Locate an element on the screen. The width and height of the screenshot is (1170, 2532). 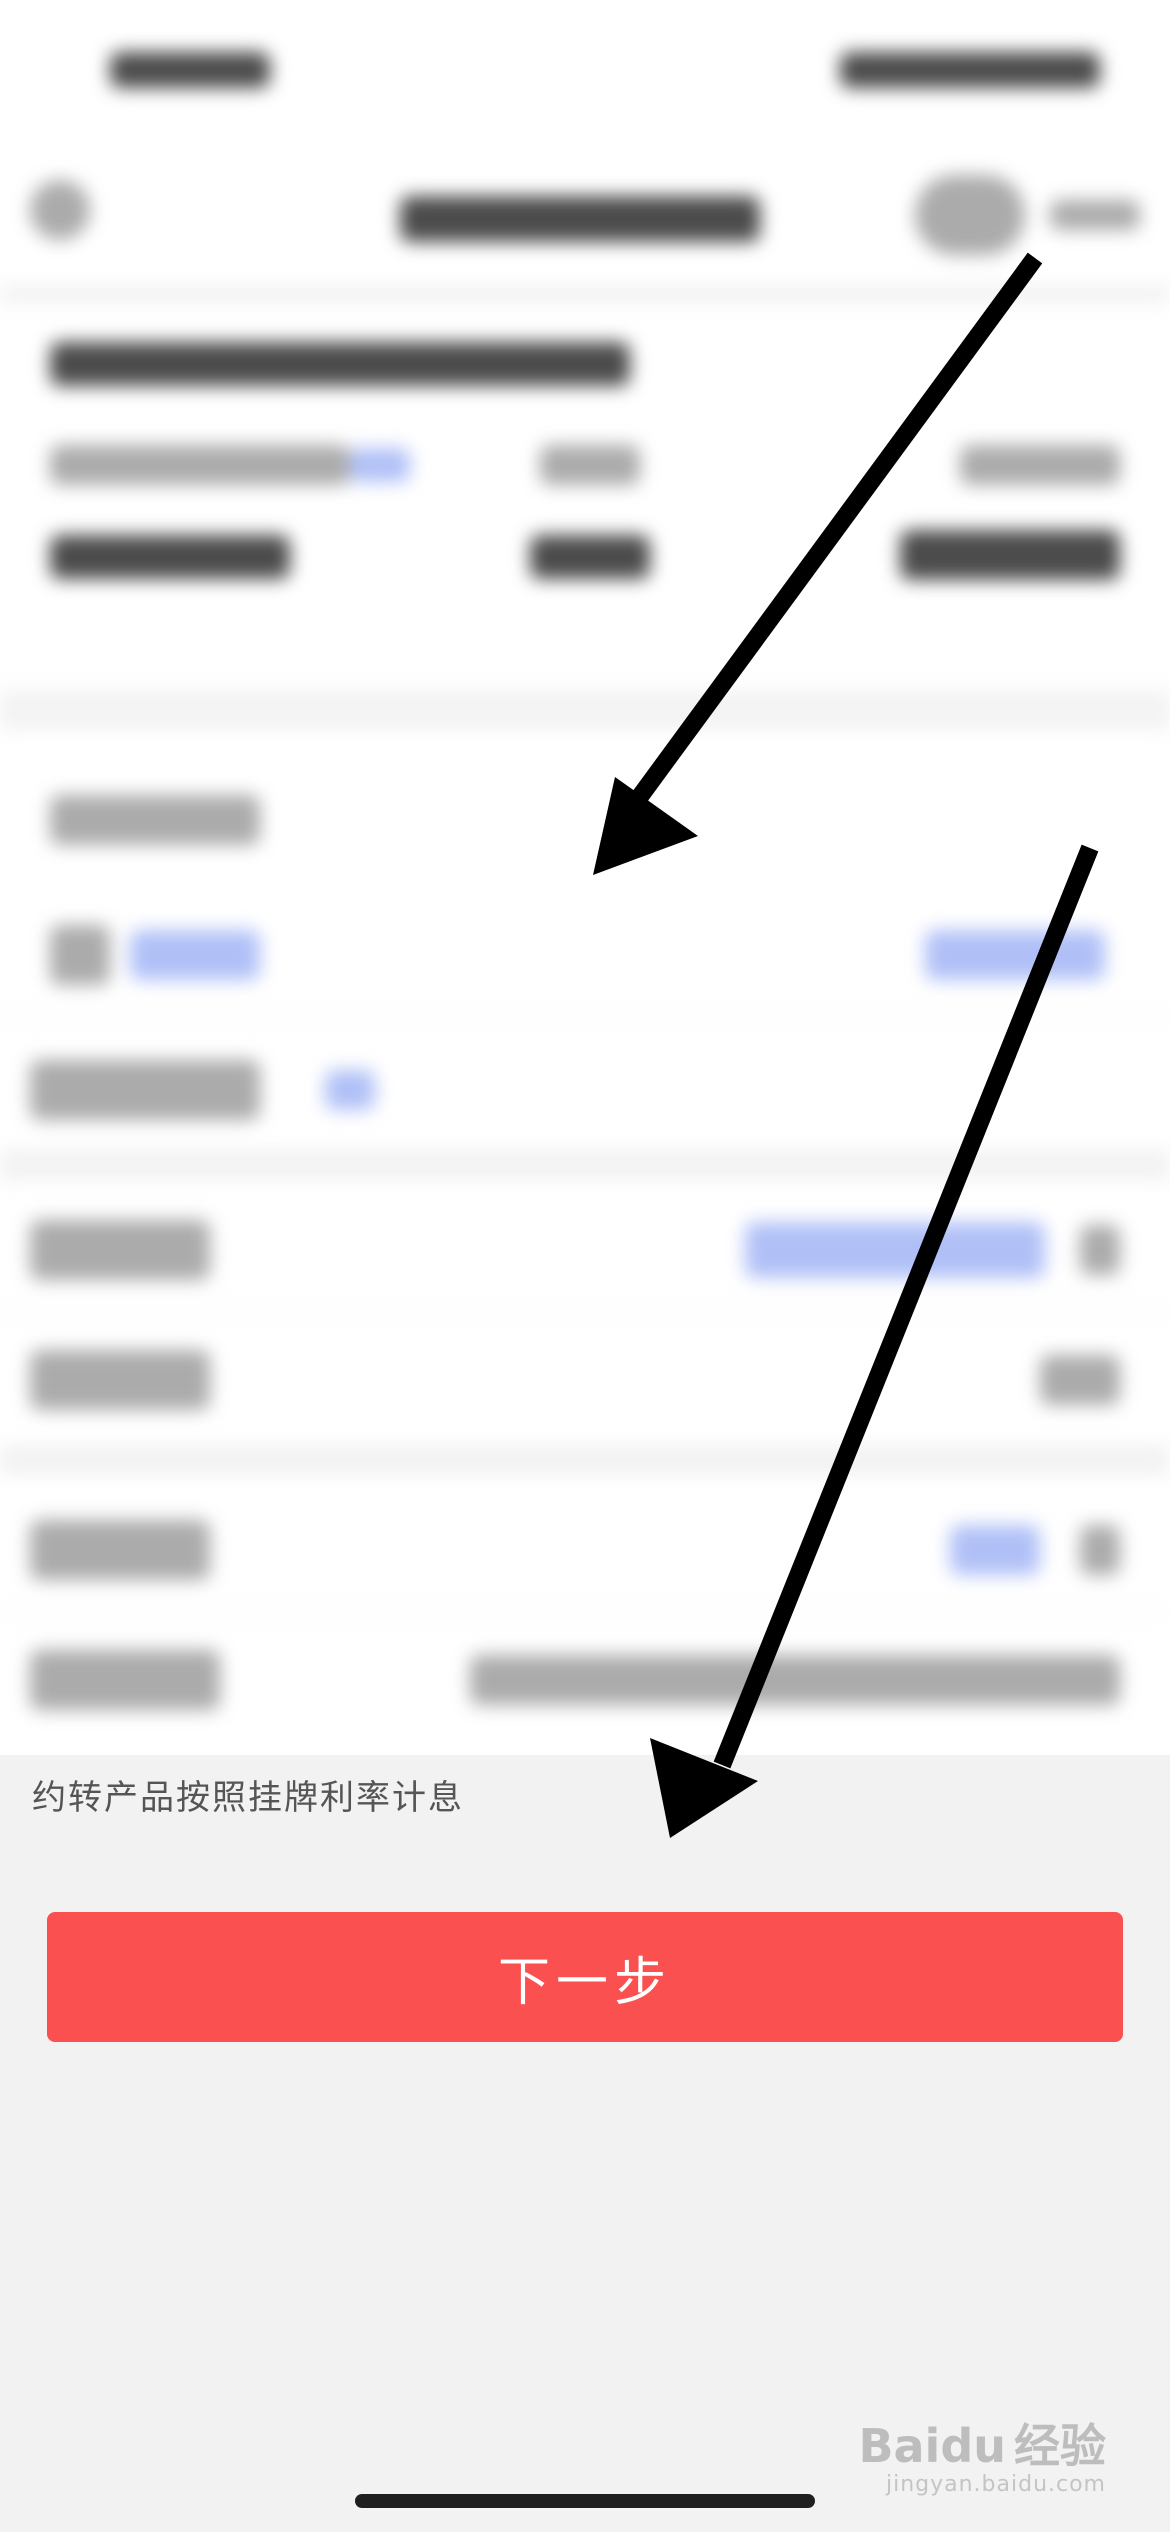
watermark-brand: Baidu is located at coordinates (932, 2446).